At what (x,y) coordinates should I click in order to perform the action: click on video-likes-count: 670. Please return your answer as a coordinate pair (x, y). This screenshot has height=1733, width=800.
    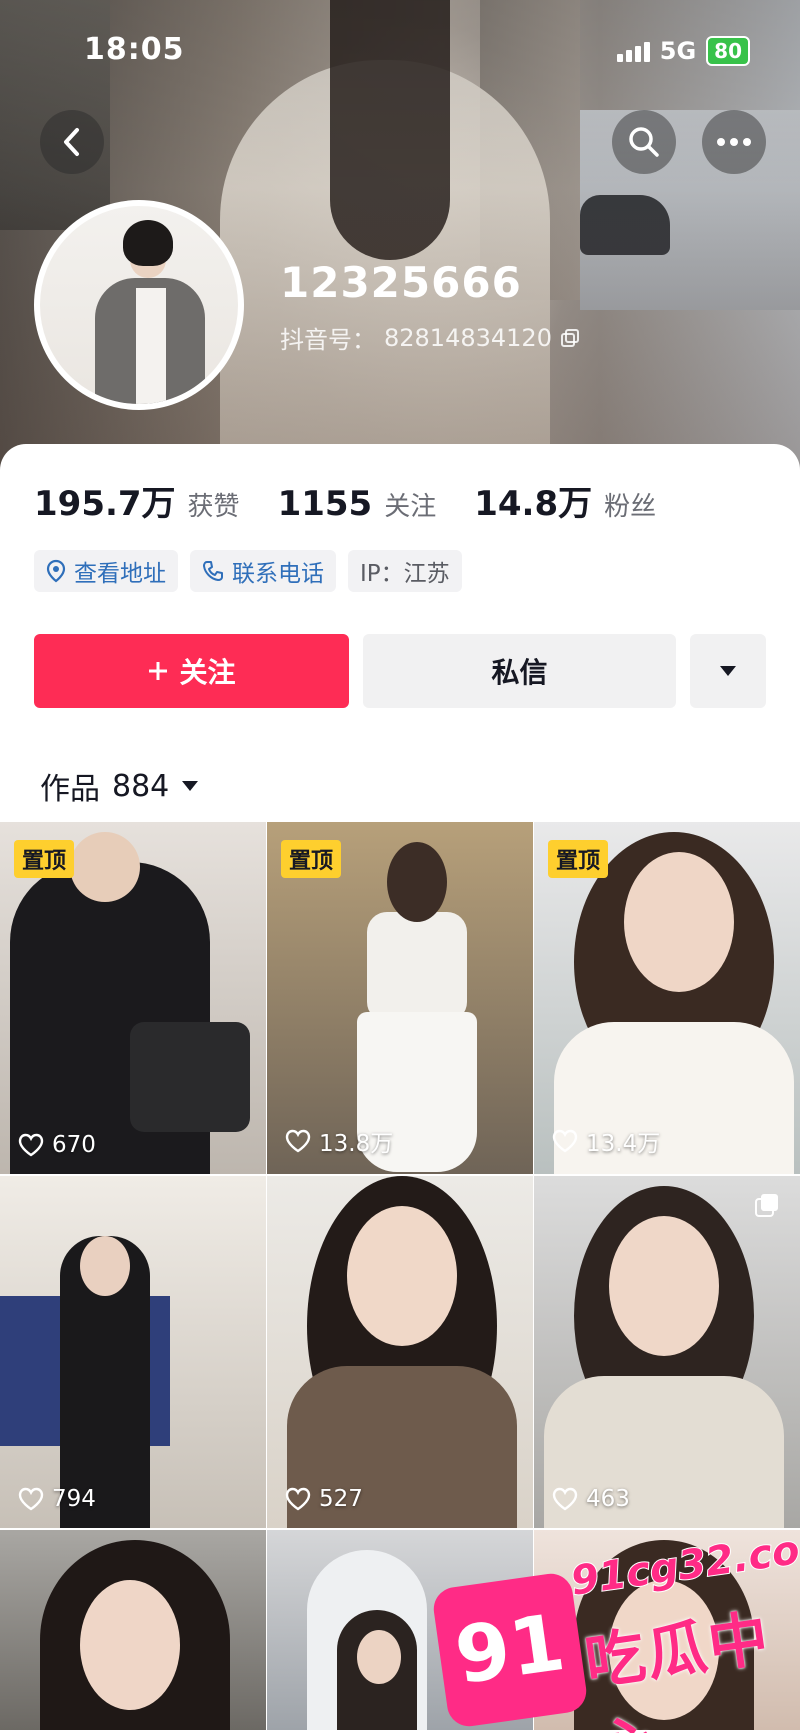
    Looking at the image, I should click on (74, 1145).